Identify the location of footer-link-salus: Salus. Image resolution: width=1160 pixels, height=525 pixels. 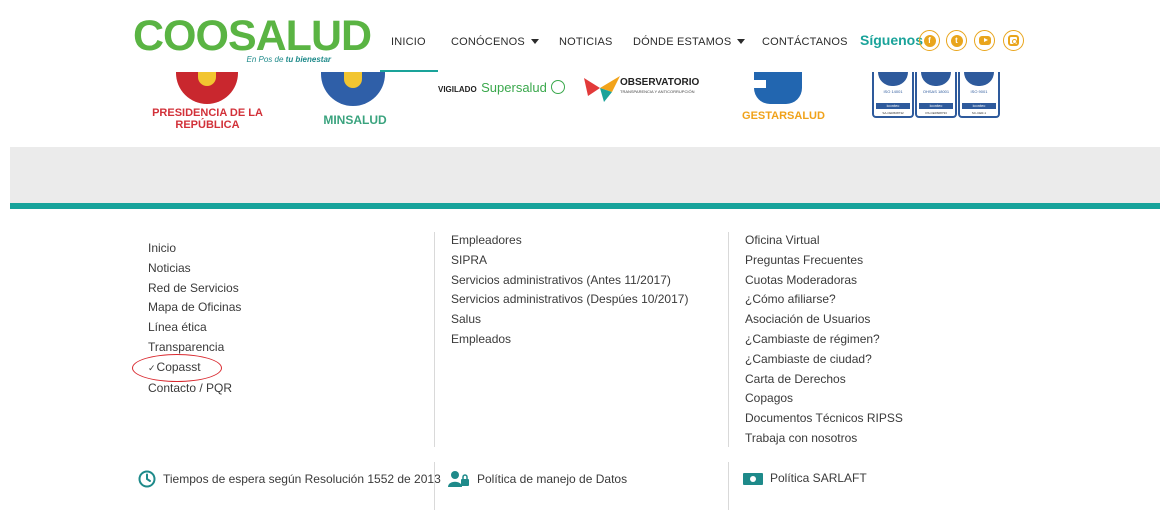
(569, 320).